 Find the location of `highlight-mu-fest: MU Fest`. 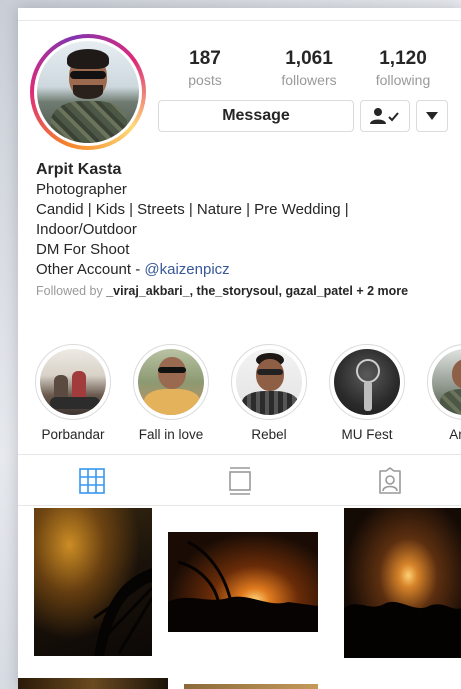

highlight-mu-fest: MU Fest is located at coordinates (367, 393).